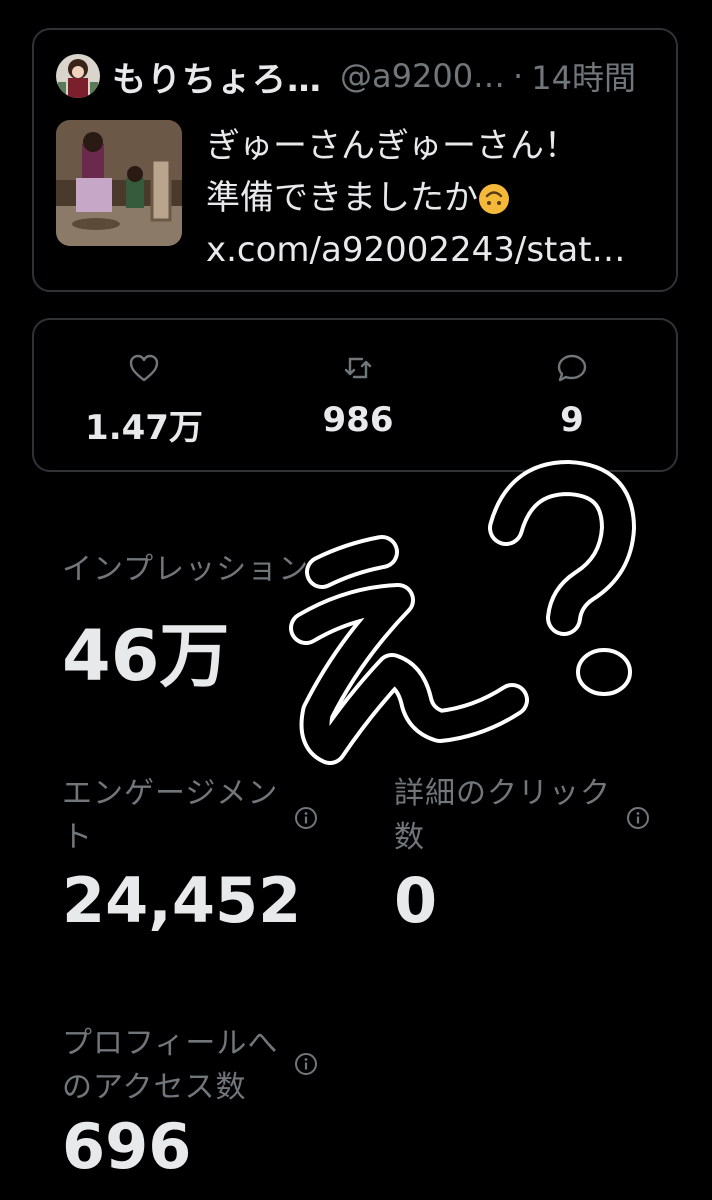 This screenshot has height=1200, width=712. Describe the element at coordinates (572, 420) in the screenshot. I see `replies-count: 9` at that location.